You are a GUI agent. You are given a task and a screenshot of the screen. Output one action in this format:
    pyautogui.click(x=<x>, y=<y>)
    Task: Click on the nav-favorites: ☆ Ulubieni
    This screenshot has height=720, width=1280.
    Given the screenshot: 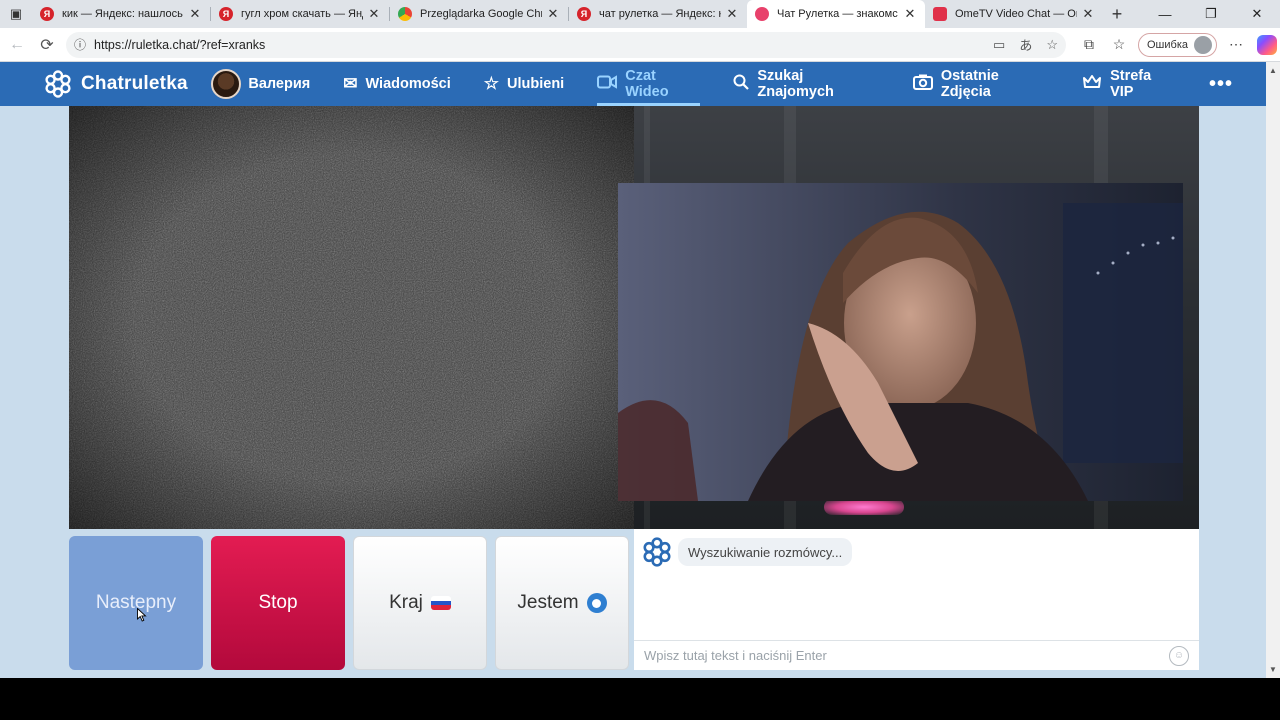 What is the action you would take?
    pyautogui.click(x=524, y=84)
    